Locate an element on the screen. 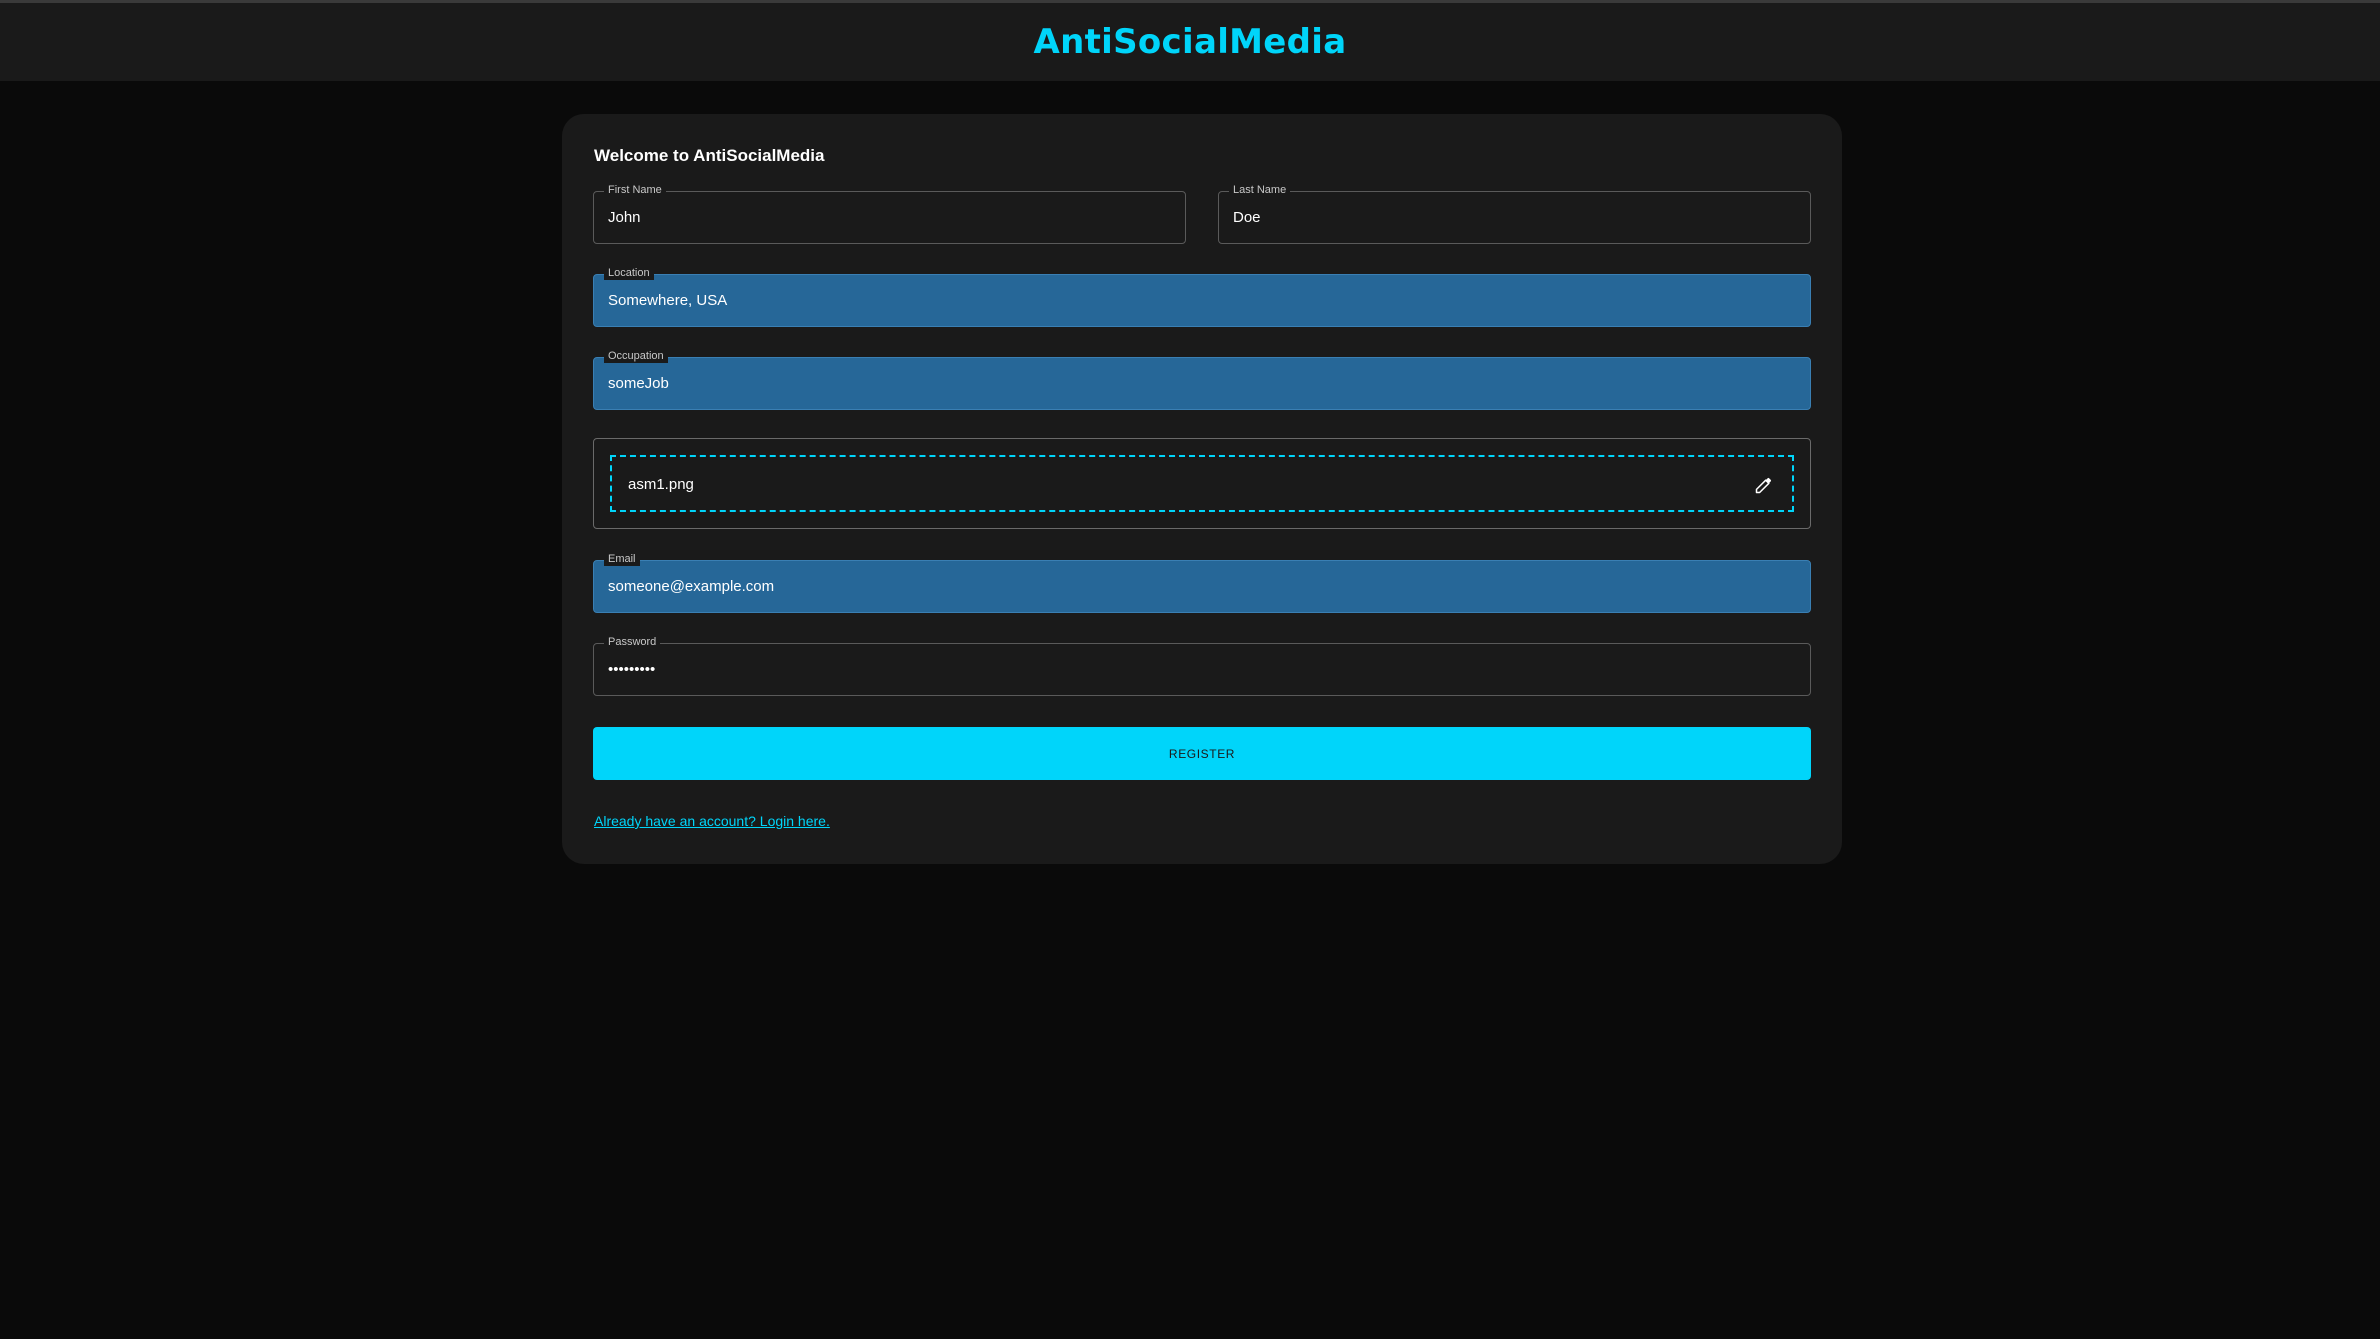 The height and width of the screenshot is (1339, 2380). picture-dropzone: asm1.png is located at coordinates (1202, 483).